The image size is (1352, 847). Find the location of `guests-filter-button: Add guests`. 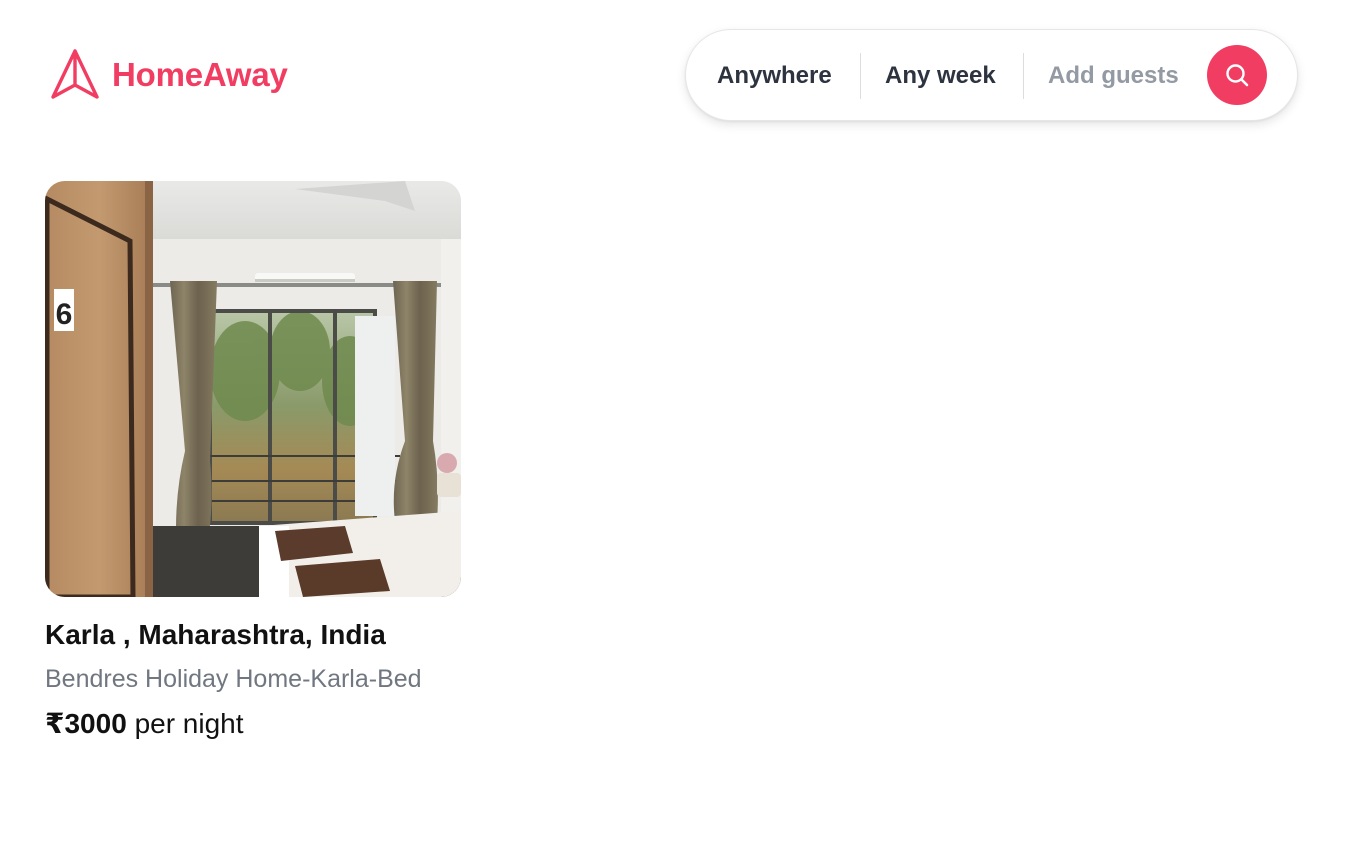

guests-filter-button: Add guests is located at coordinates (1113, 76).